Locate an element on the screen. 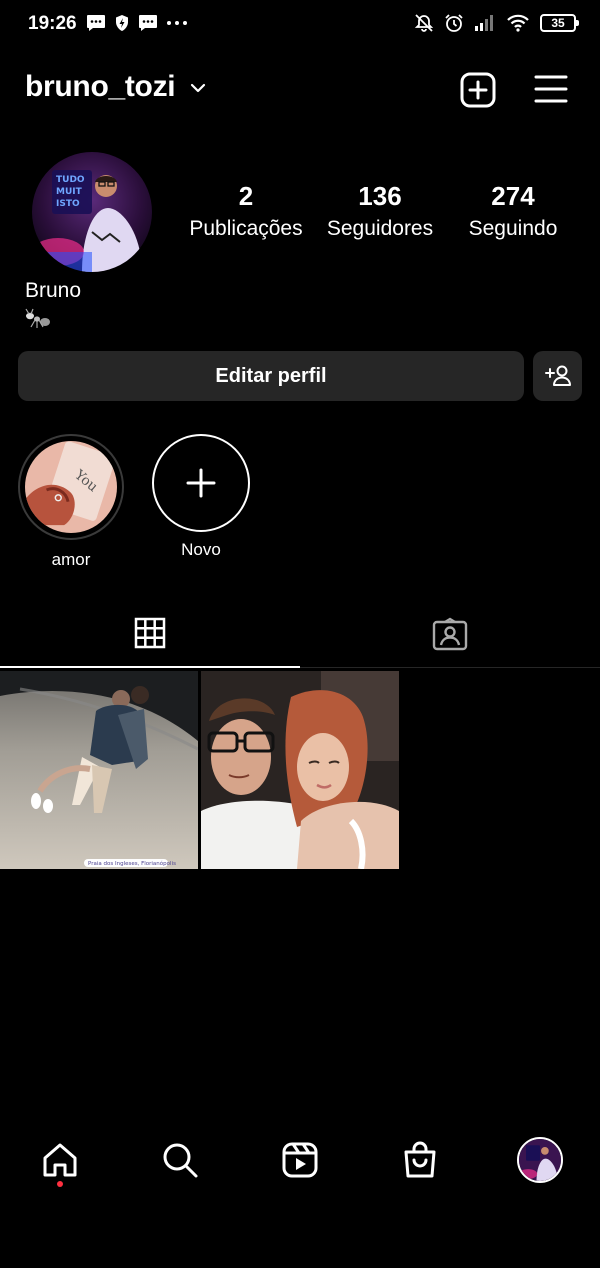  discover-people-button is located at coordinates (557, 376).